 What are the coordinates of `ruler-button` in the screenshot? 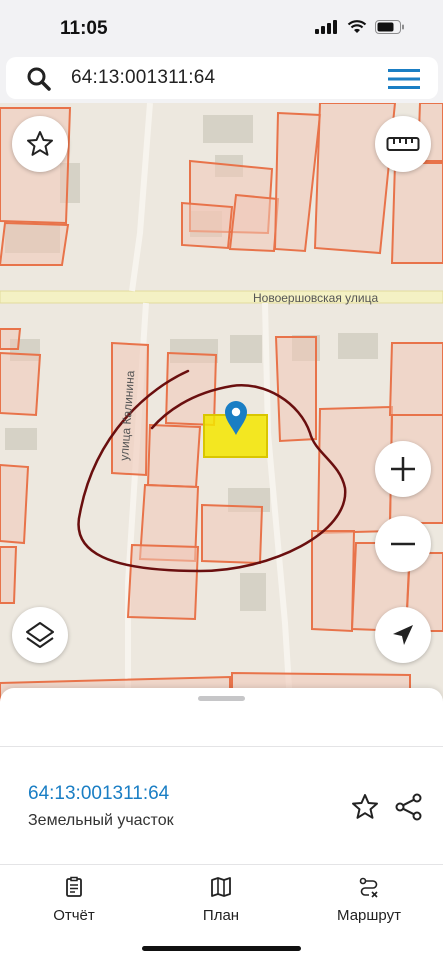 It's located at (403, 144).